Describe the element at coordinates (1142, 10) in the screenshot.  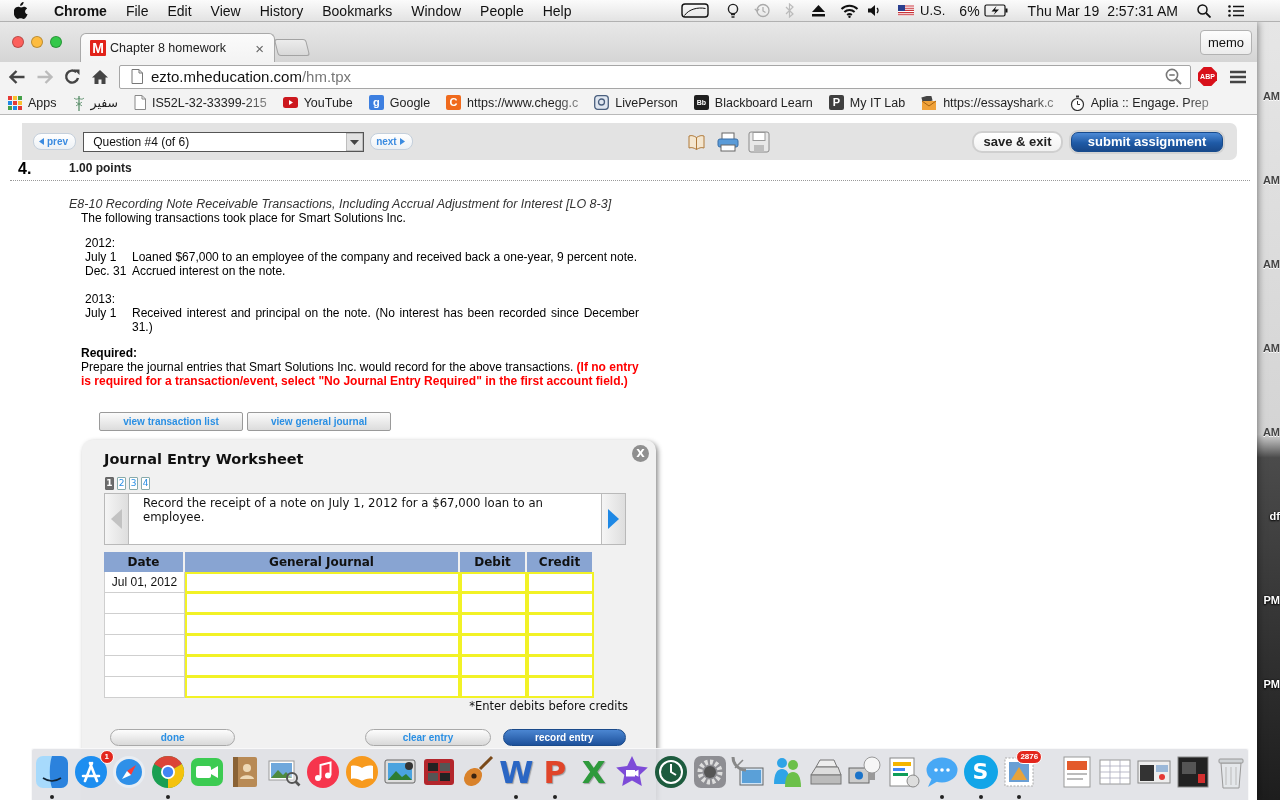
I see `clock-time: 2:57:31 AM` at that location.